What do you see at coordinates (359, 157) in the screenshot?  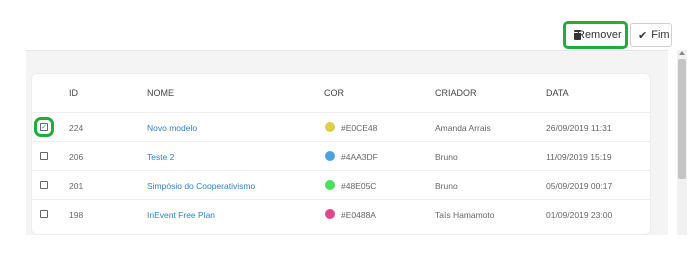 I see `row-color-hex: #4AA3DF` at bounding box center [359, 157].